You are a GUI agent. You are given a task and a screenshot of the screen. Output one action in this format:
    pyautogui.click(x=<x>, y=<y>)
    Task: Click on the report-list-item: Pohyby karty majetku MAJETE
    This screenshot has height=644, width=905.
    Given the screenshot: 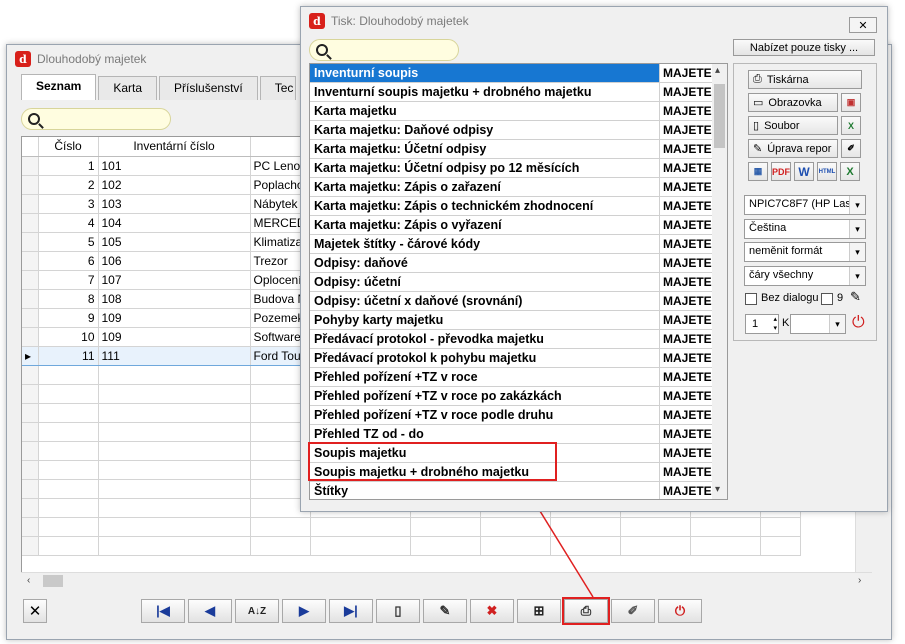 What is the action you would take?
    pyautogui.click(x=511, y=320)
    